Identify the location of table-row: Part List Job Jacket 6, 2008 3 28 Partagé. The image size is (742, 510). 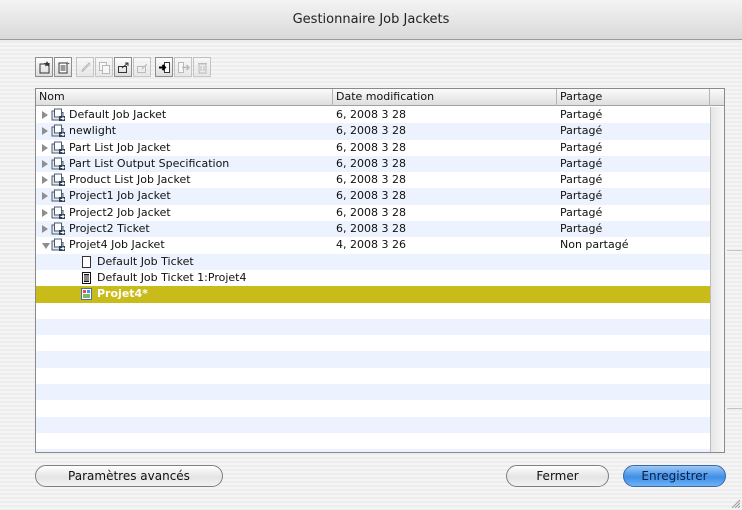
(373, 148).